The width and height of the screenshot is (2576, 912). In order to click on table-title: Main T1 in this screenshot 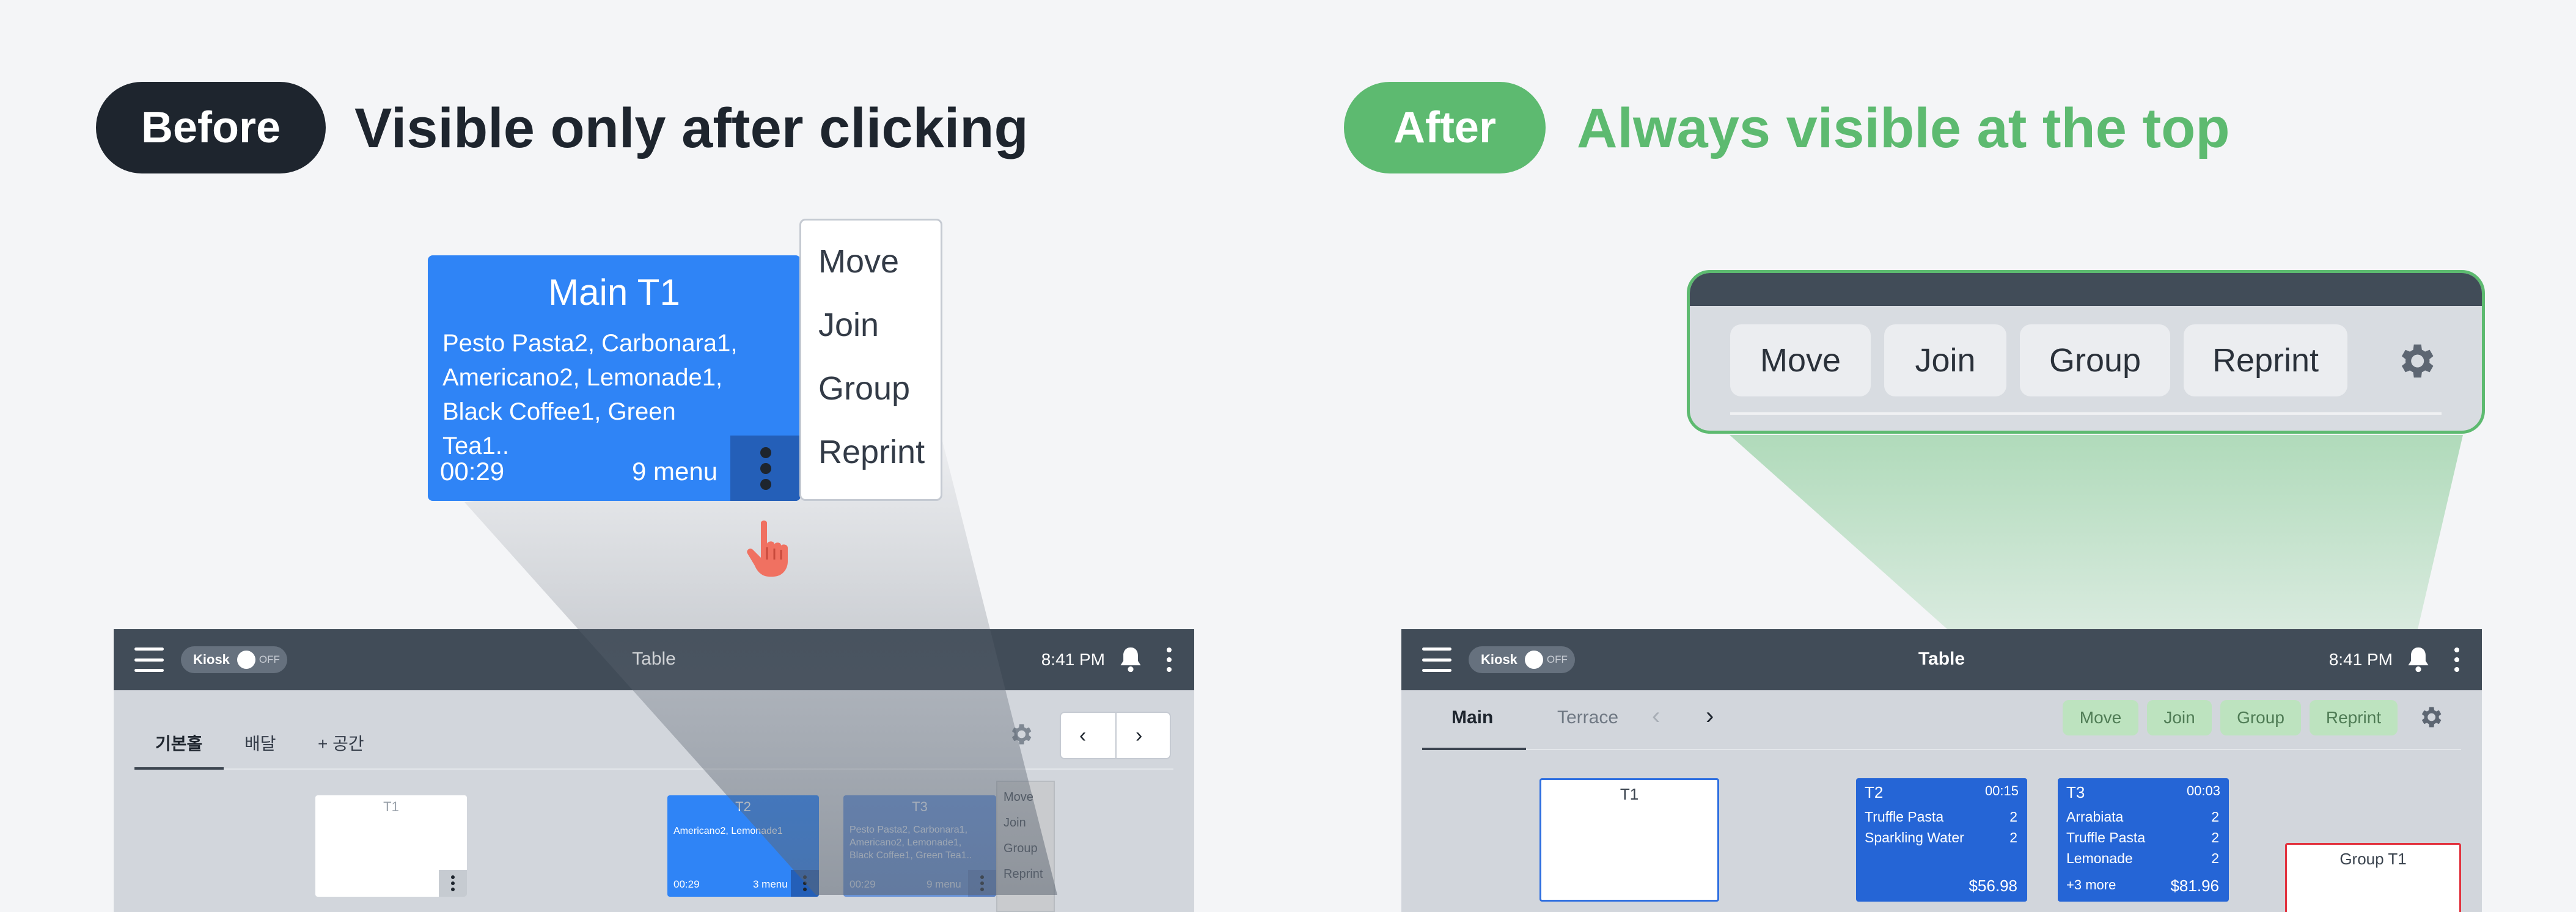, I will do `click(614, 292)`.